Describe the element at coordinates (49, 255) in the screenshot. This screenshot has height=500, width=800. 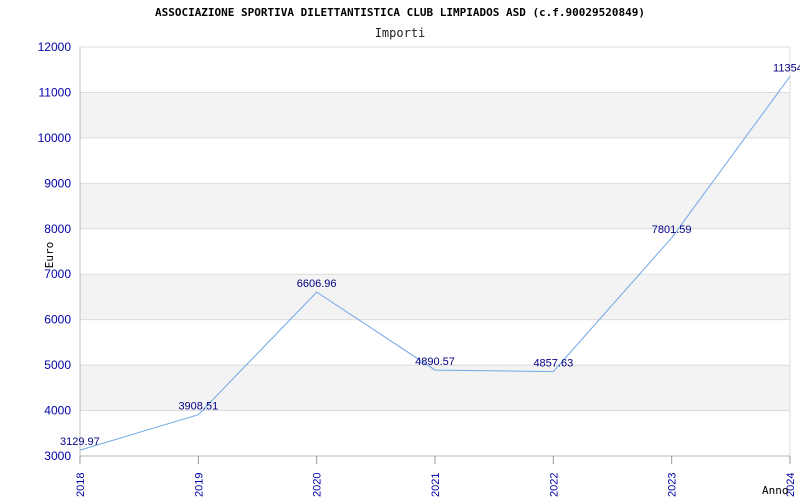
I see `y-axis-label: Euro` at that location.